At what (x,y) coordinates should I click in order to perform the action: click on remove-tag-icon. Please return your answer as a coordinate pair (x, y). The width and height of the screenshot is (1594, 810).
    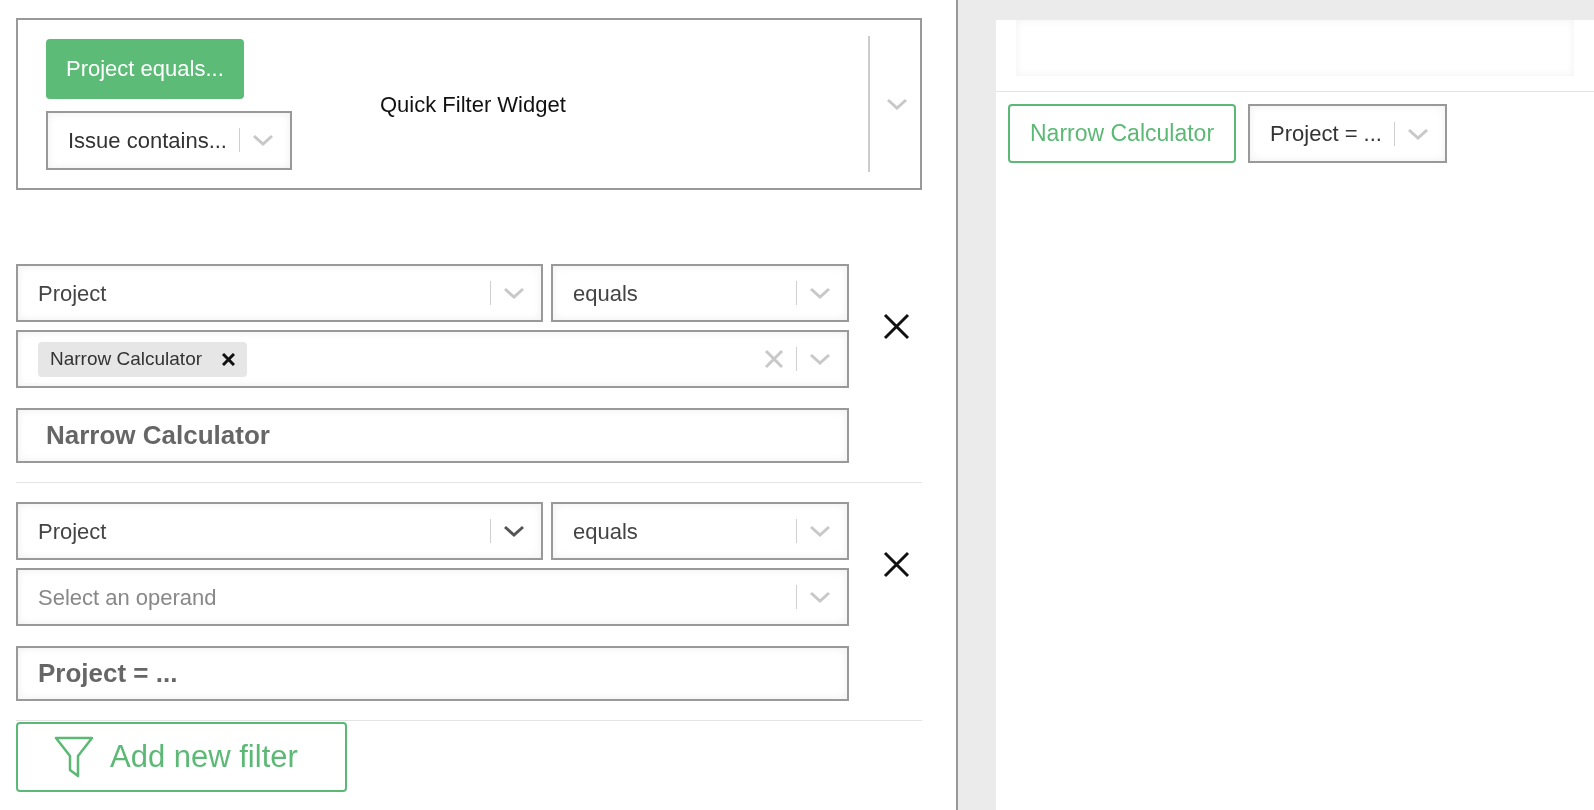
    Looking at the image, I should click on (229, 359).